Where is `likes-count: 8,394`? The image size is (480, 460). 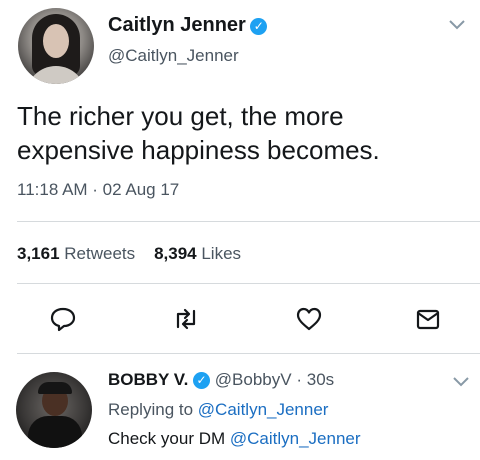
likes-count: 8,394 is located at coordinates (175, 253).